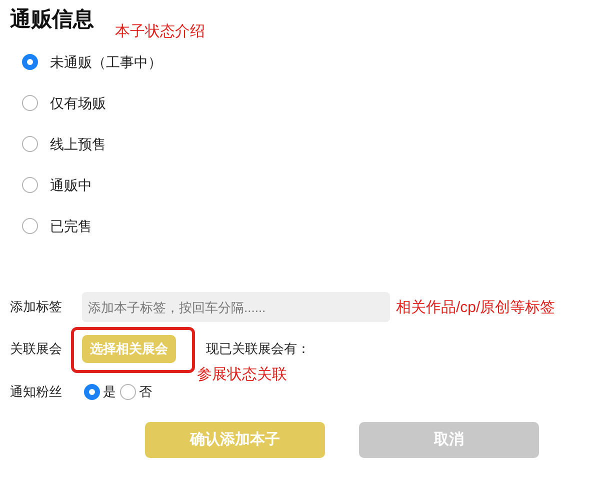  Describe the element at coordinates (36, 392) in the screenshot. I see `field-label: 通知粉丝` at that location.